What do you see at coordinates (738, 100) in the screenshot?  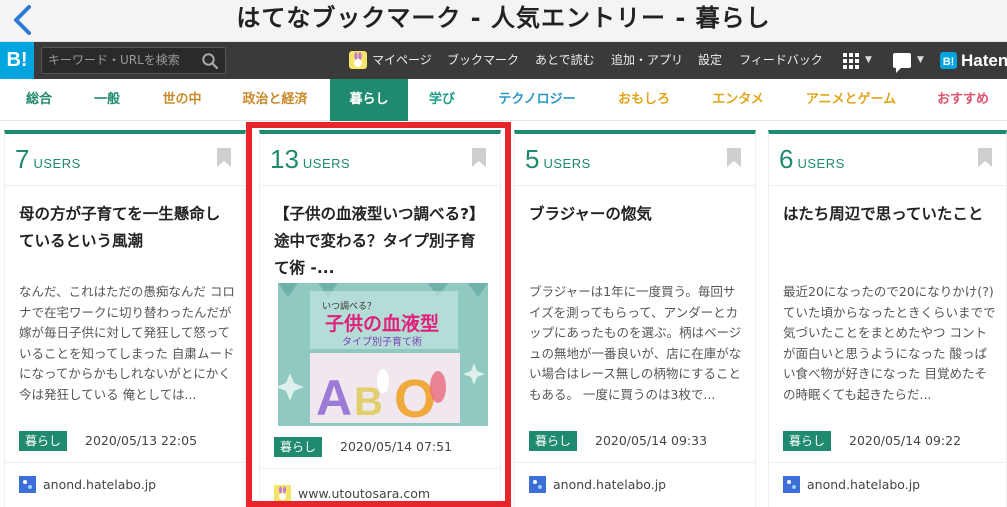 I see `tab-entertainment: エンタメ` at bounding box center [738, 100].